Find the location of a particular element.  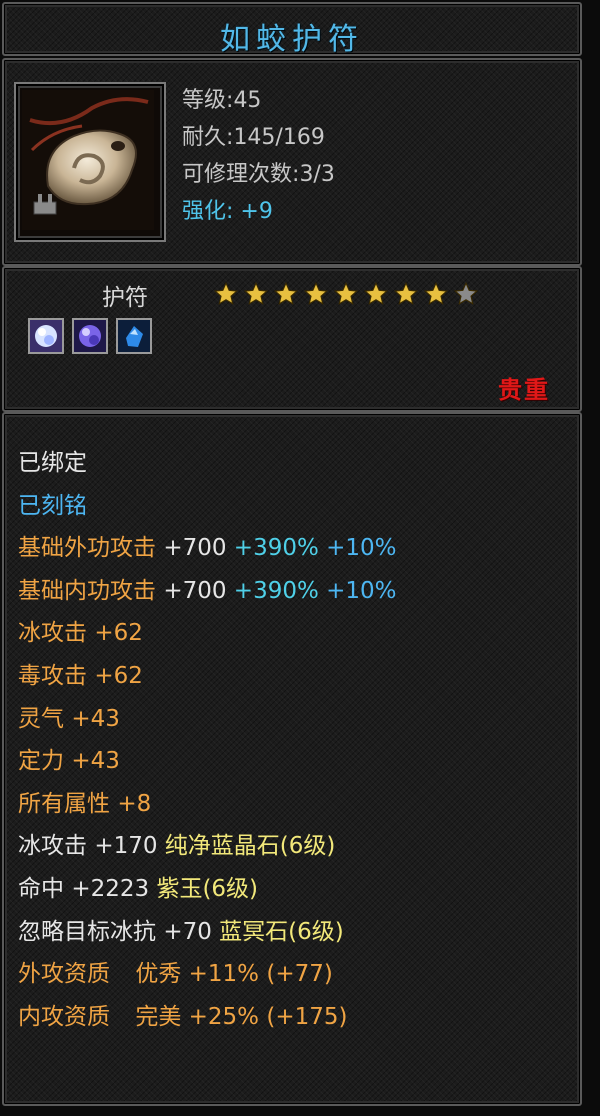

attr-spirit: 灵气 +43 is located at coordinates (207, 719).